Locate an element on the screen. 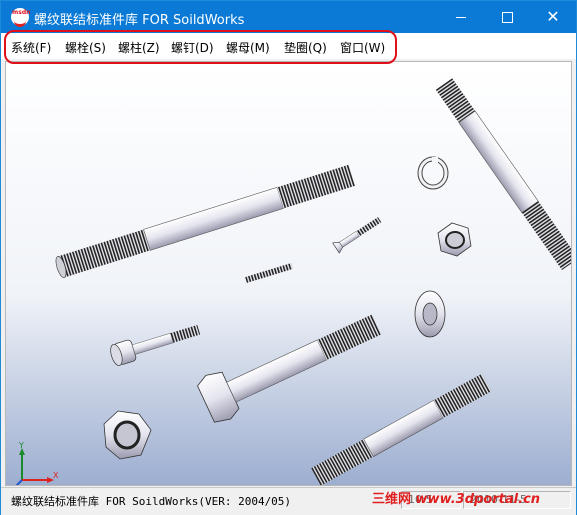  spring-washer is located at coordinates (433, 173).